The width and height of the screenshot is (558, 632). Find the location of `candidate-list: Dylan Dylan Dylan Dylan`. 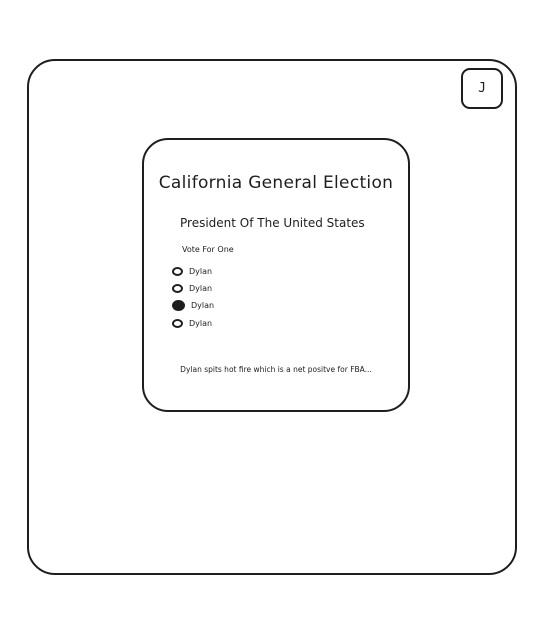

candidate-list: Dylan Dylan Dylan Dylan is located at coordinates (193, 298).